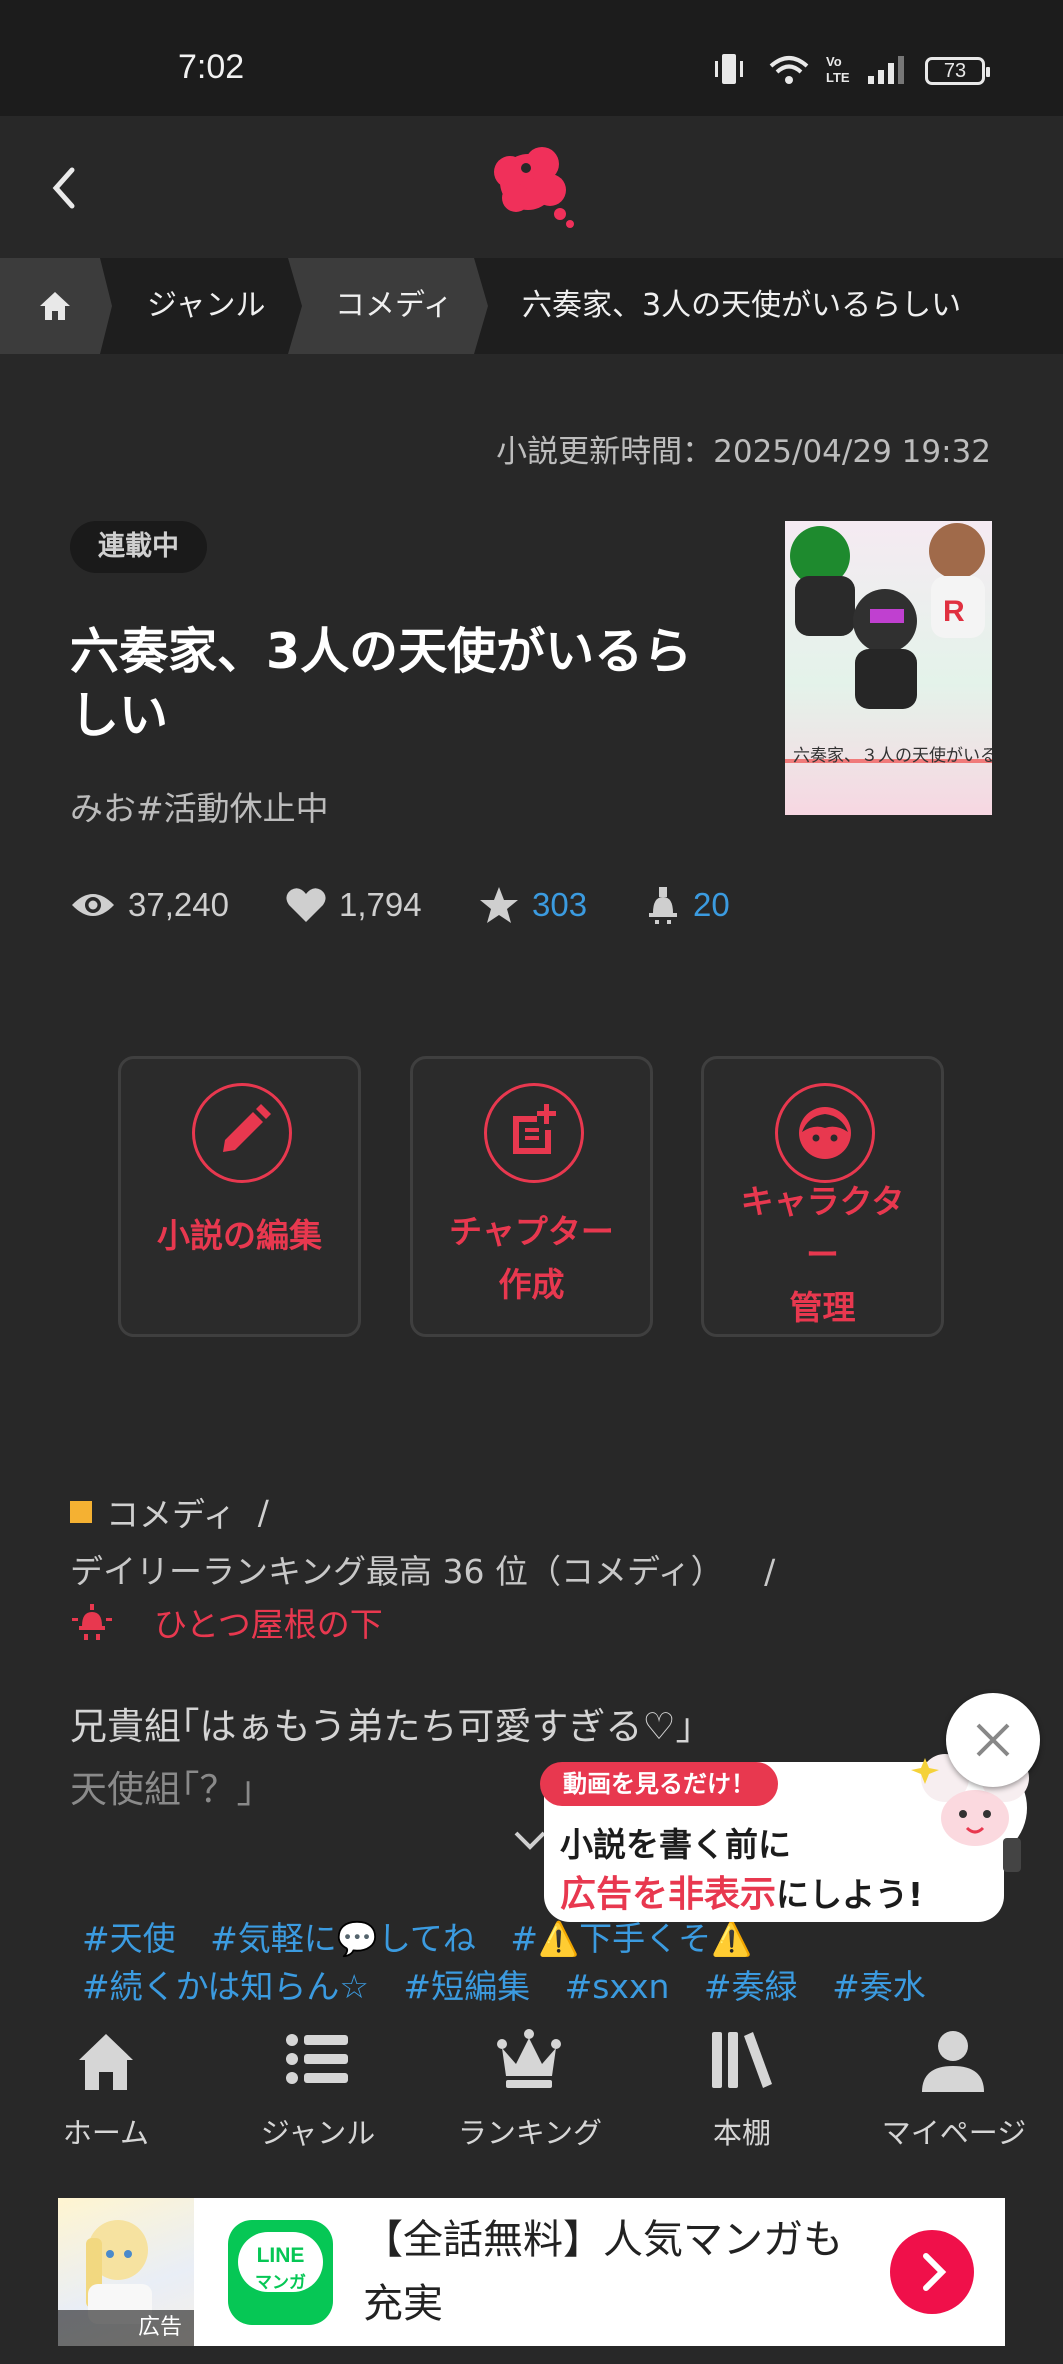  What do you see at coordinates (531, 1196) in the screenshot?
I see `create-chapter-button: チャプター 作成` at bounding box center [531, 1196].